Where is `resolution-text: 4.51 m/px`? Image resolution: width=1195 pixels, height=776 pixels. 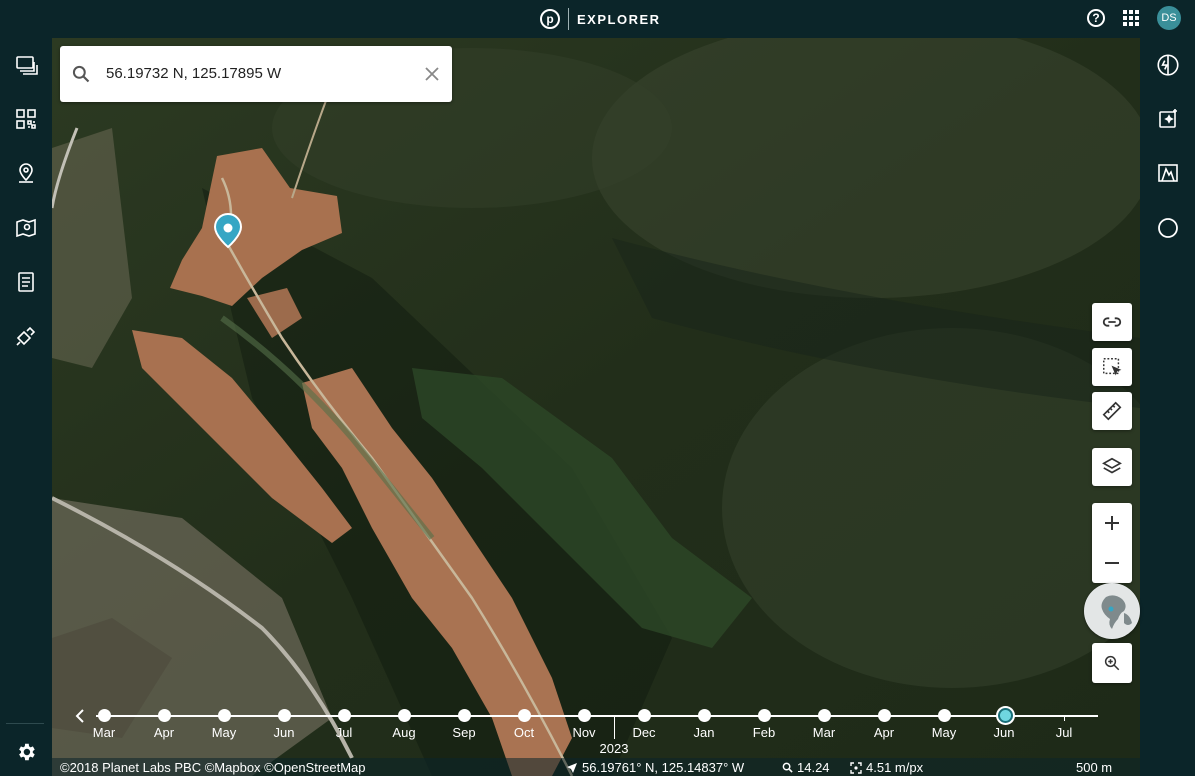 resolution-text: 4.51 m/px is located at coordinates (895, 767).